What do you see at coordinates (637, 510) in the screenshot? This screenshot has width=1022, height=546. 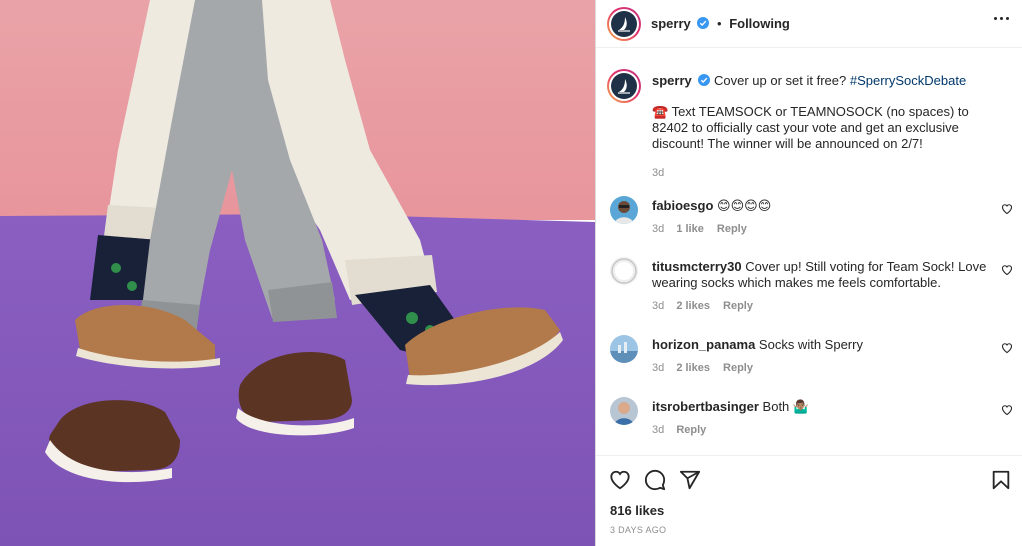 I see `likes-count: 816 likes` at bounding box center [637, 510].